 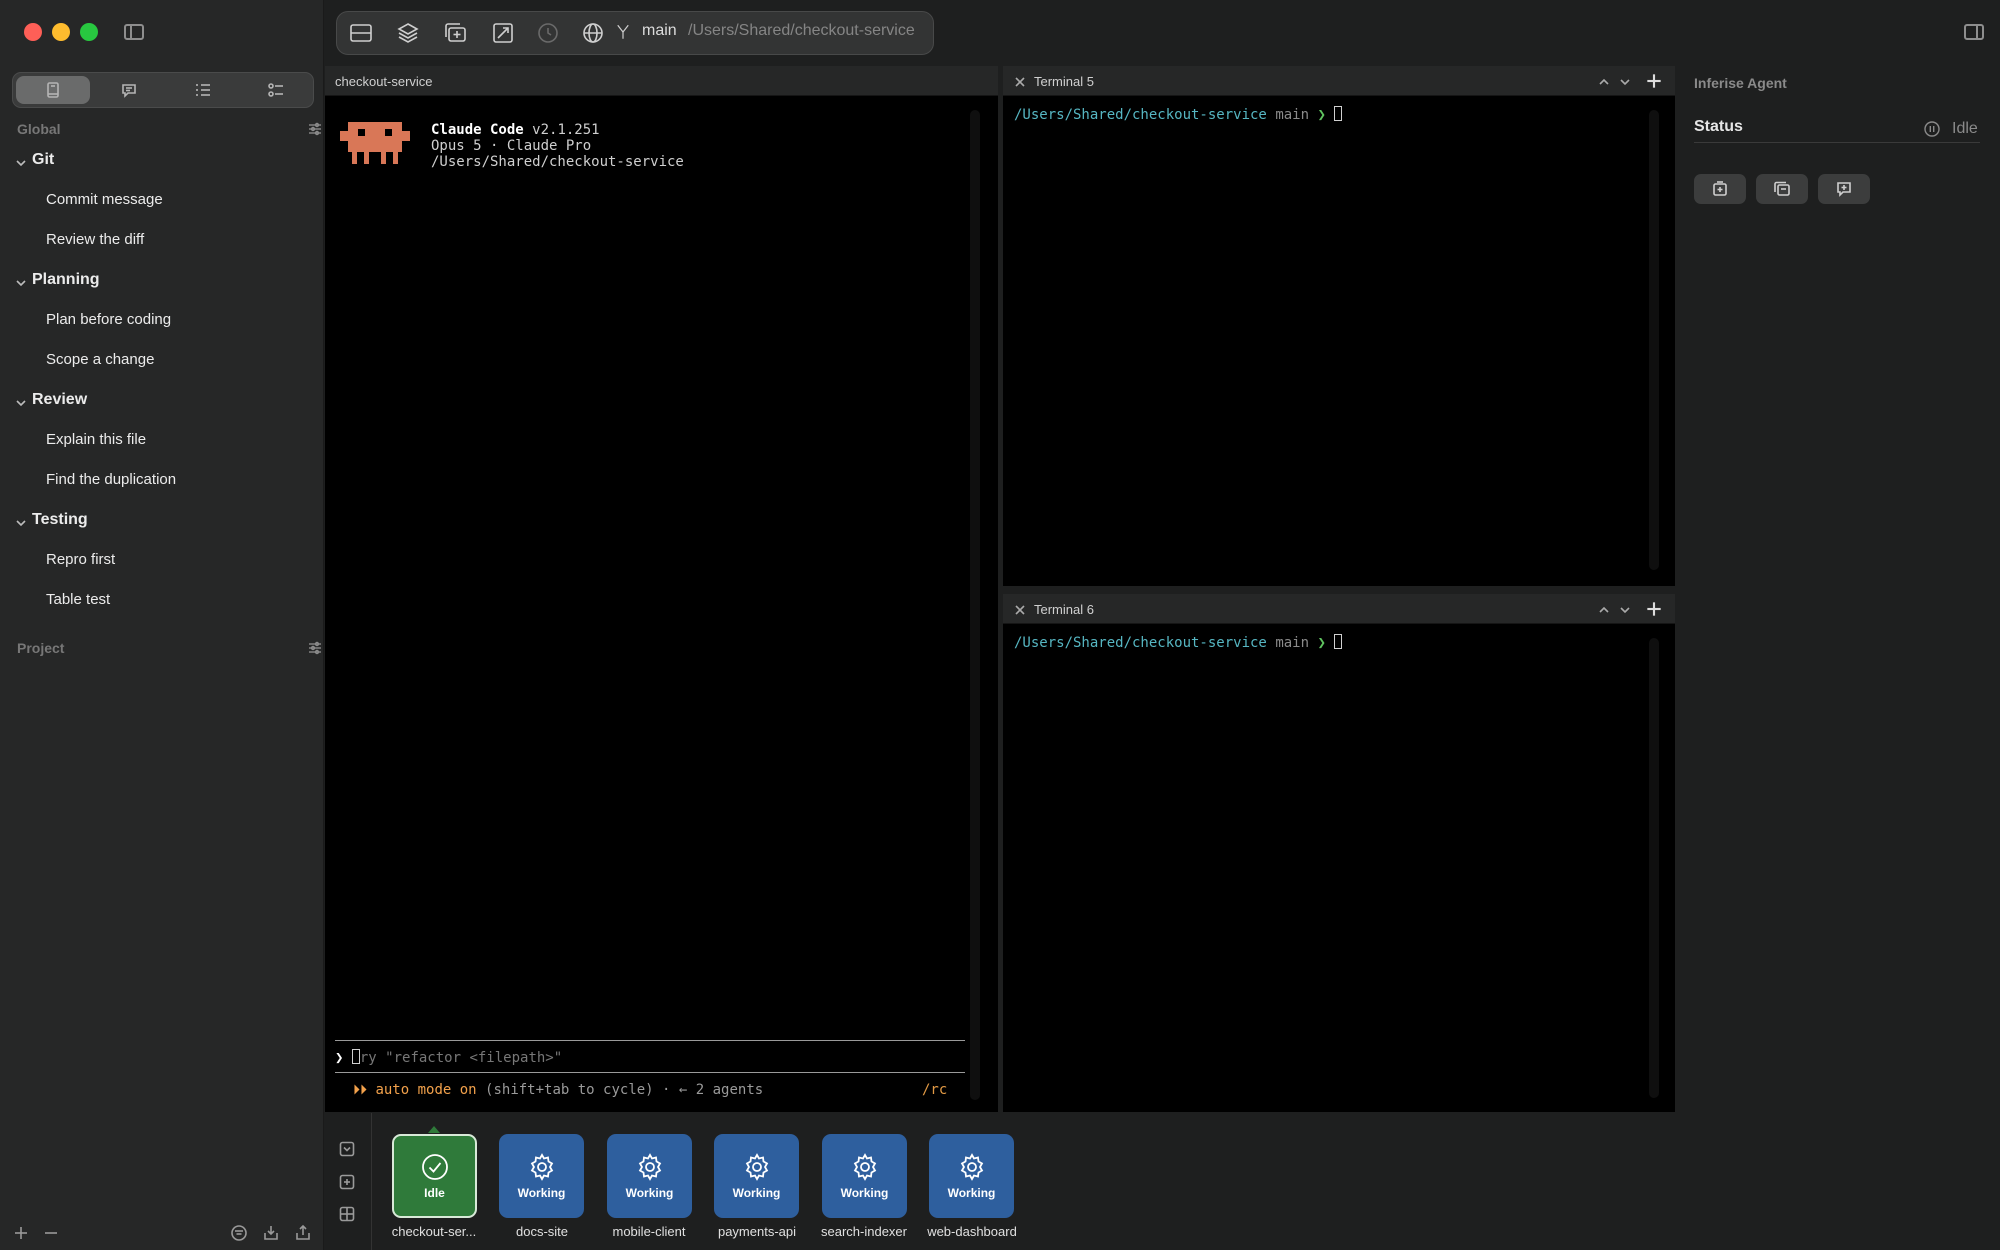 I want to click on sidebar-item-scope-change: Scope a change, so click(x=100, y=359).